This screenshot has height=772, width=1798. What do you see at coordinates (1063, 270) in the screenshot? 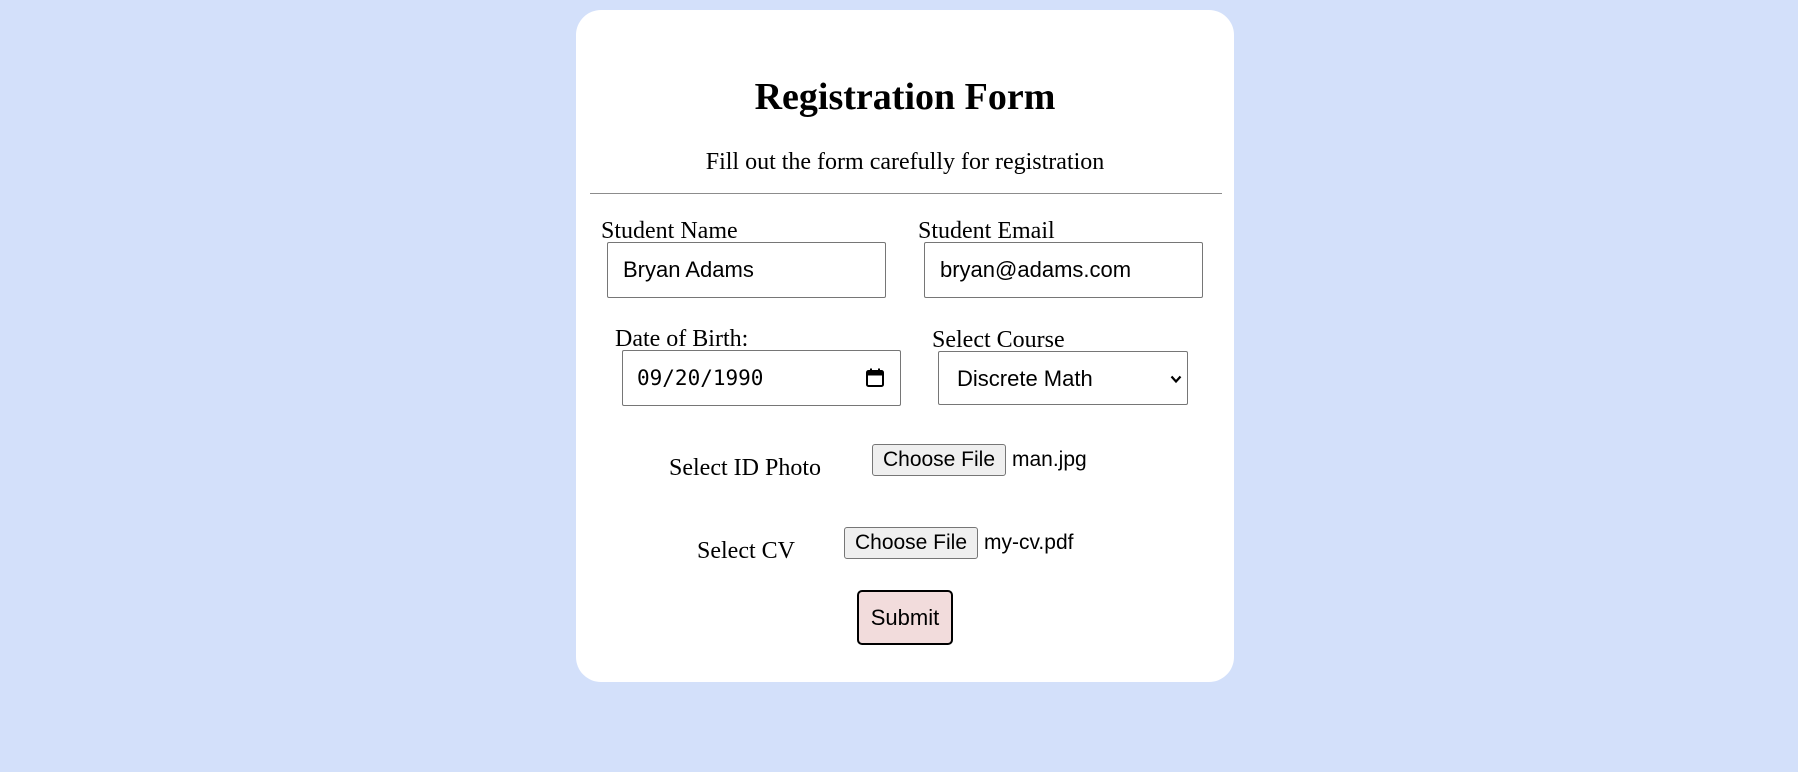
I see `student-email-input: bryan@adams.com` at bounding box center [1063, 270].